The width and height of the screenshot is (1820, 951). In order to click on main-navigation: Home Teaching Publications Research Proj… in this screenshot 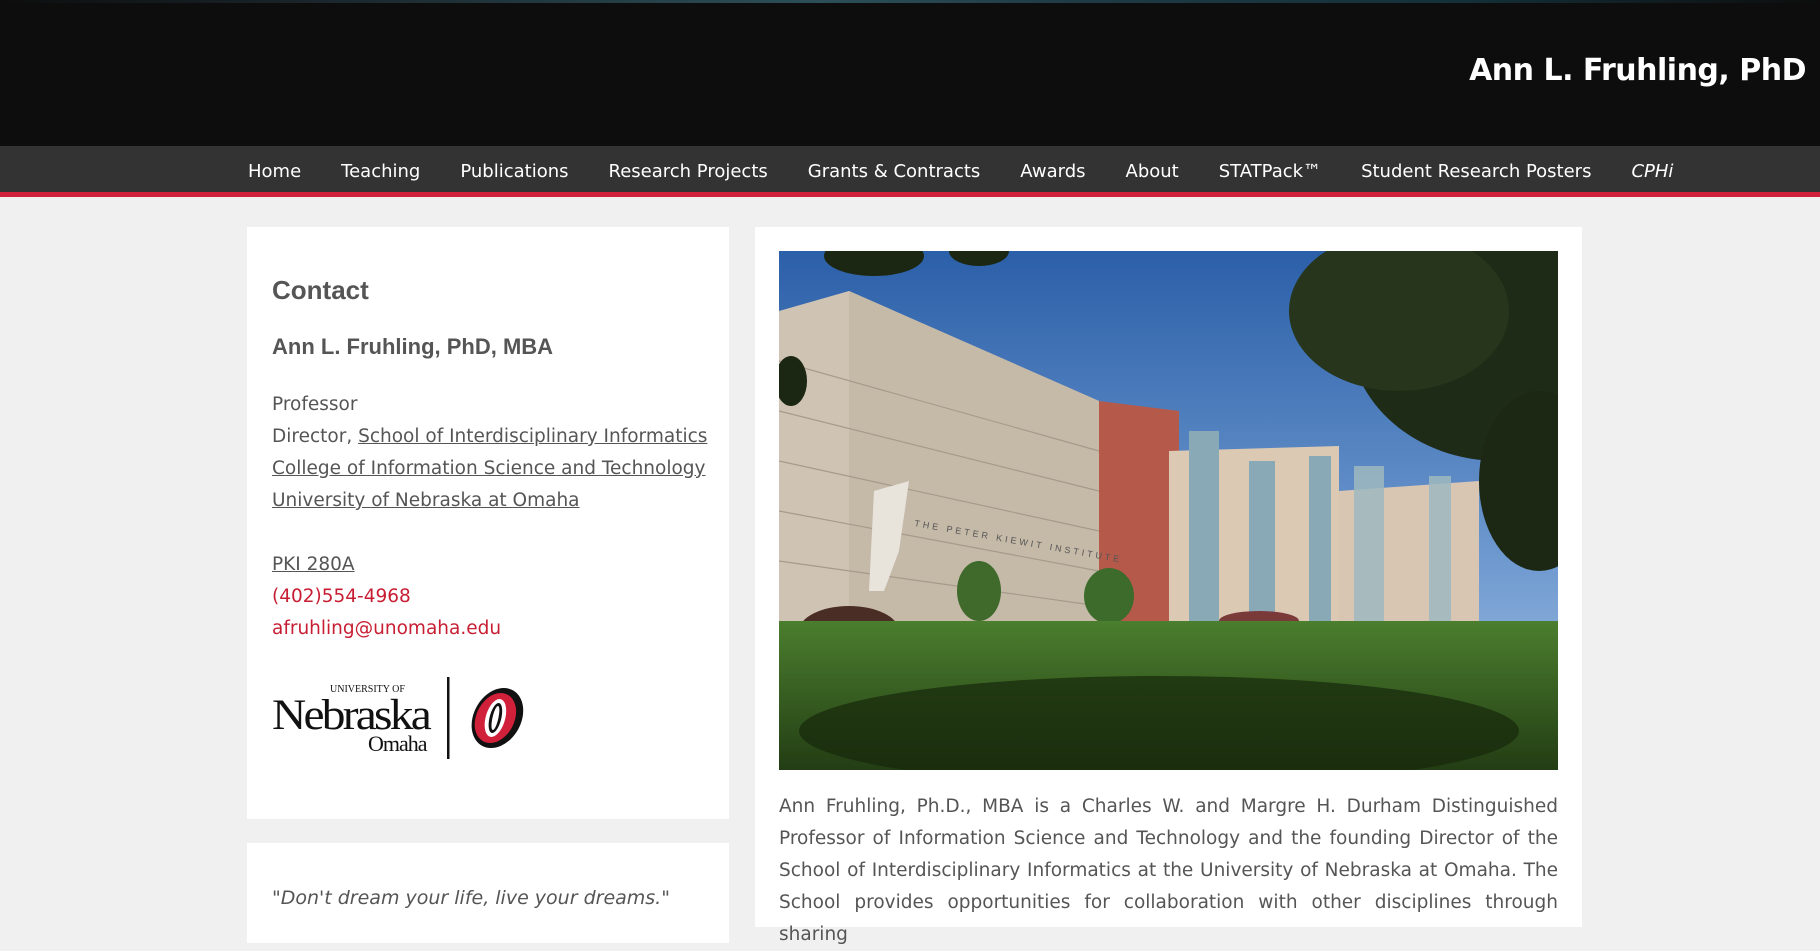, I will do `click(910, 171)`.